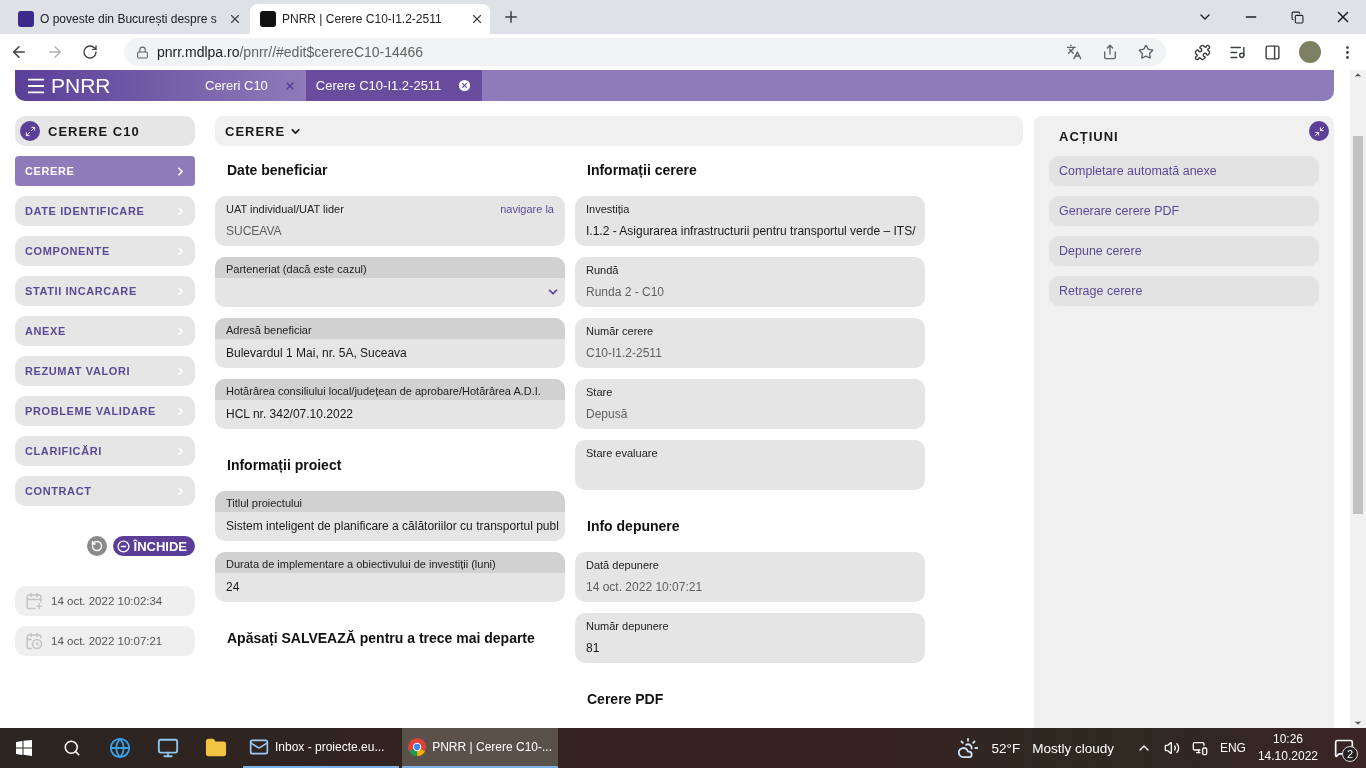 The image size is (1366, 768). I want to click on section-heading: Cerere PDF, so click(625, 699).